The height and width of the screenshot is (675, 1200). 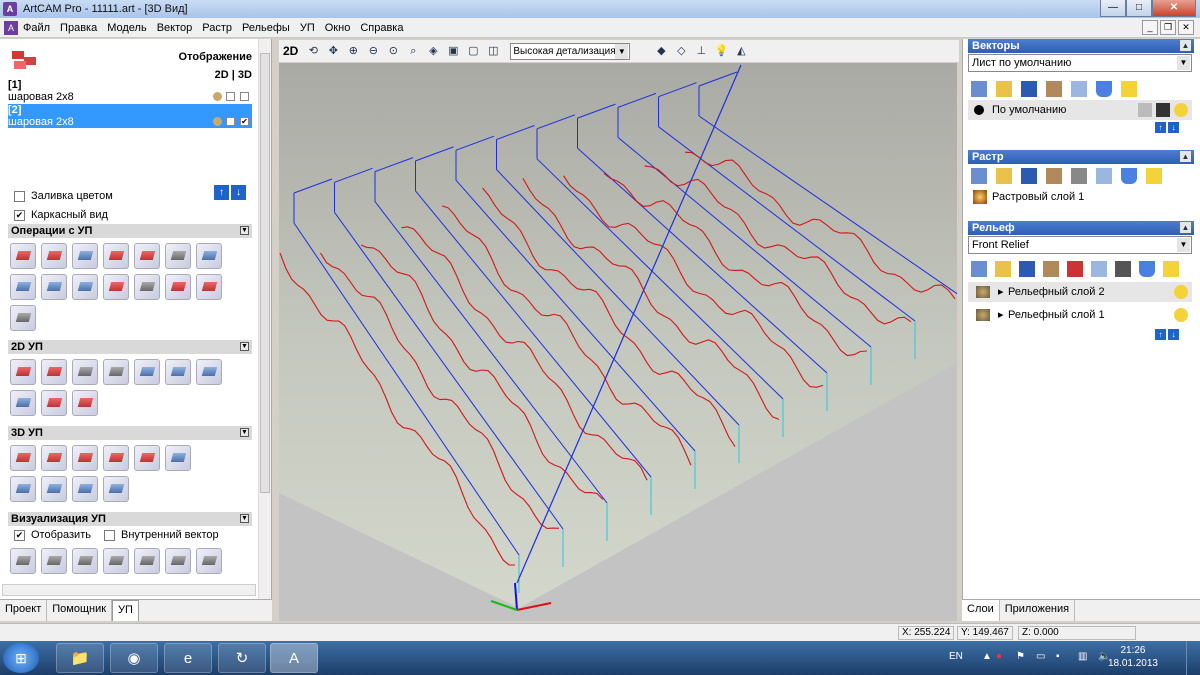 What do you see at coordinates (85, 561) in the screenshot?
I see `simulate-region-icon` at bounding box center [85, 561].